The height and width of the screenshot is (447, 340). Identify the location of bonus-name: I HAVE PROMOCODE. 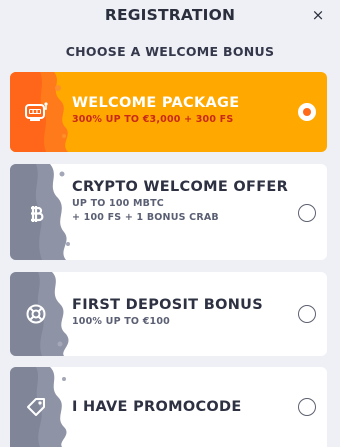
(157, 407).